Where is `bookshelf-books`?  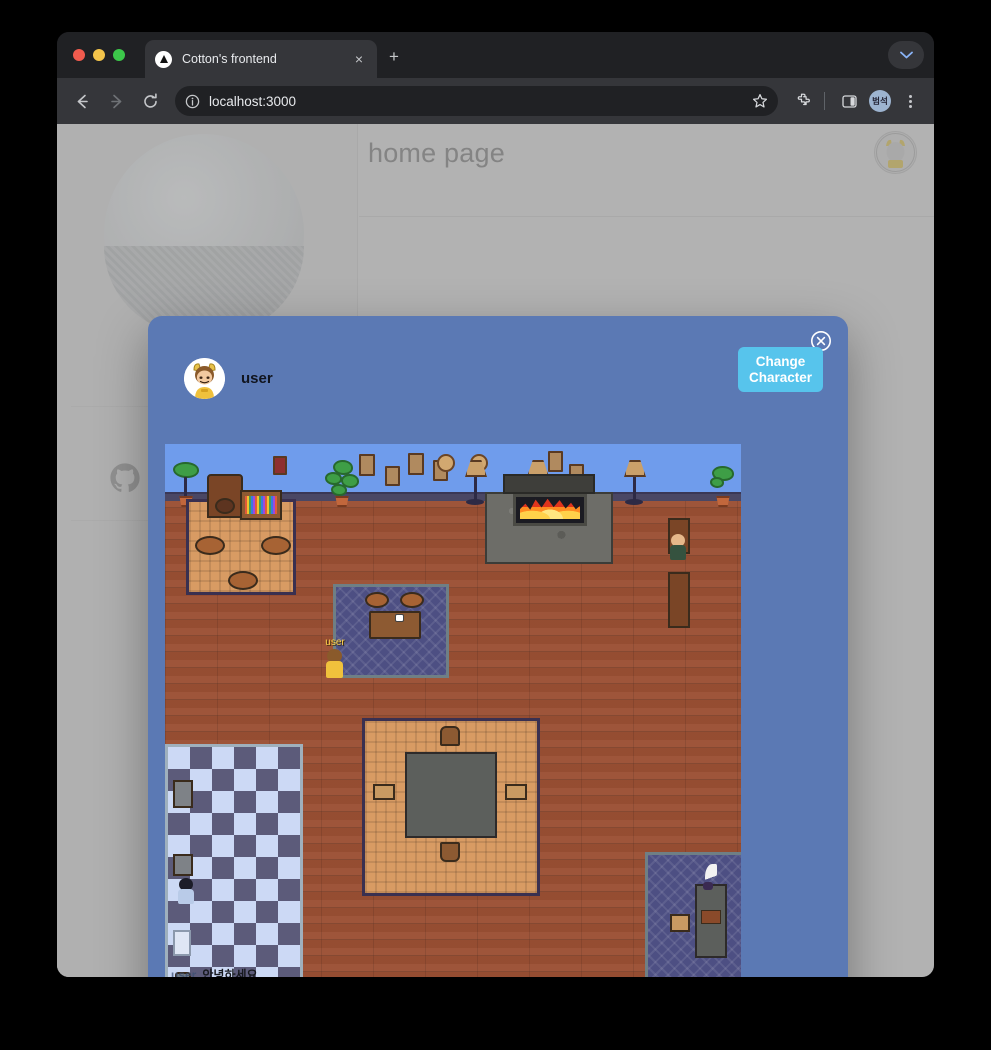
bookshelf-books is located at coordinates (261, 505).